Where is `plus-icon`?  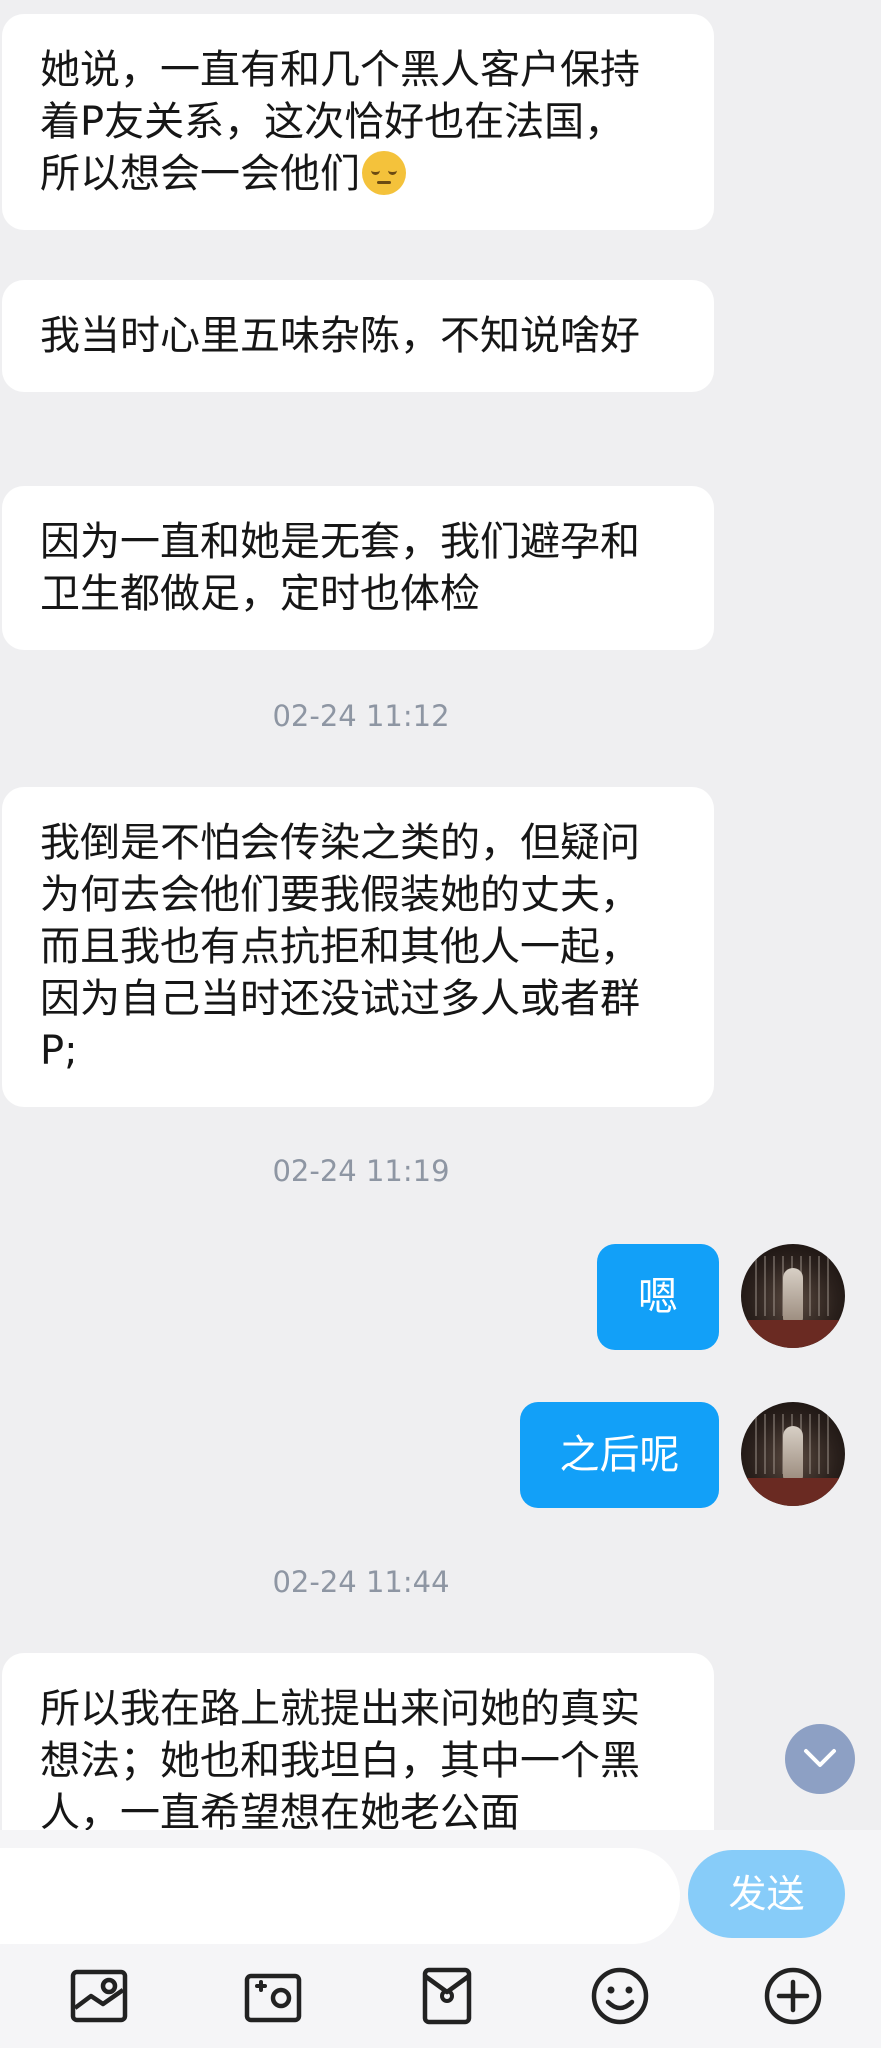
plus-icon is located at coordinates (793, 1996).